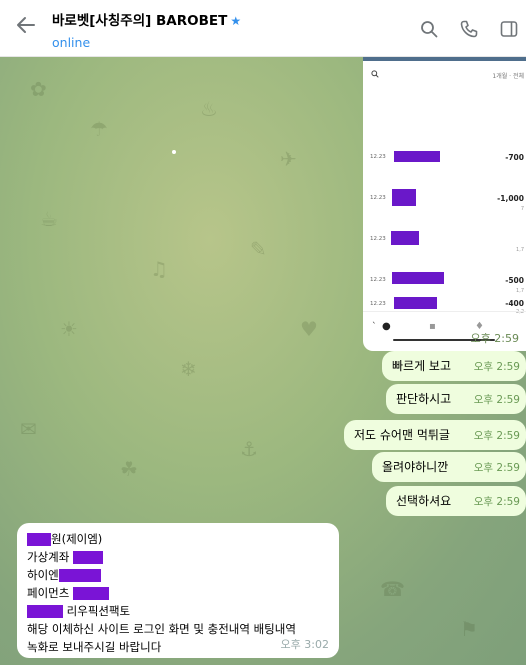 Image resolution: width=526 pixels, height=665 pixels. I want to click on back-arrow-icon, so click(26, 28).